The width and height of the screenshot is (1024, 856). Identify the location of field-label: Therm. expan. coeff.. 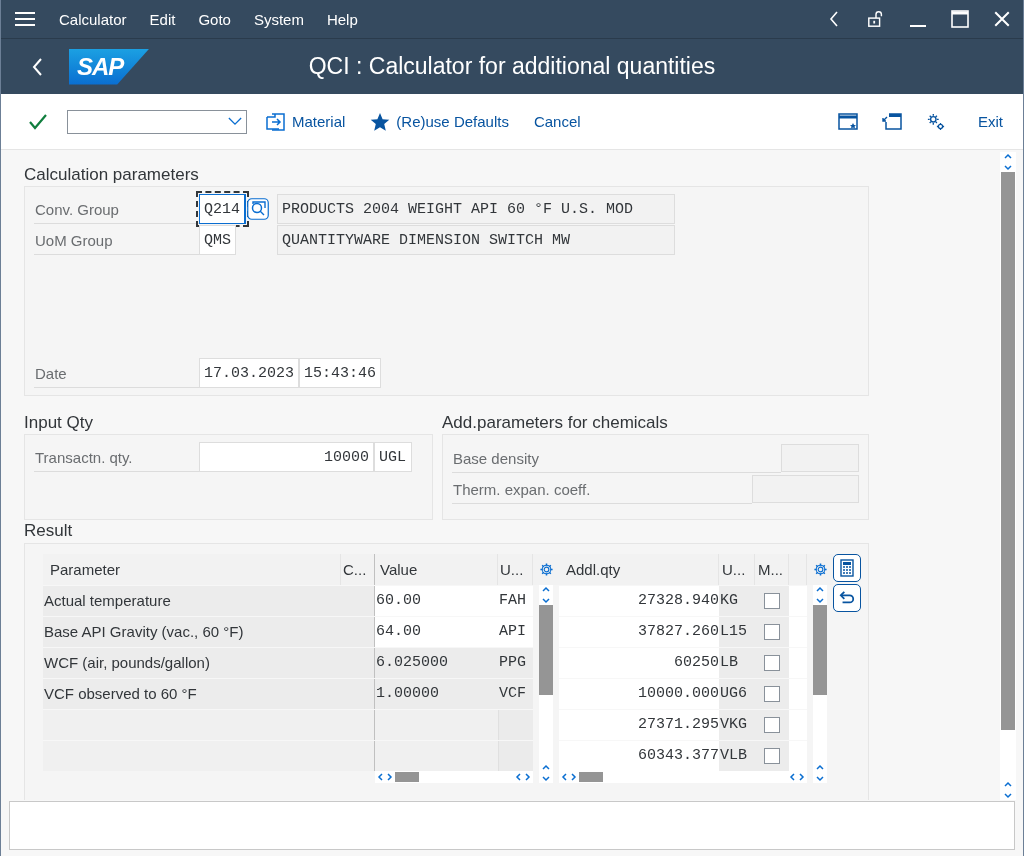
(602, 488).